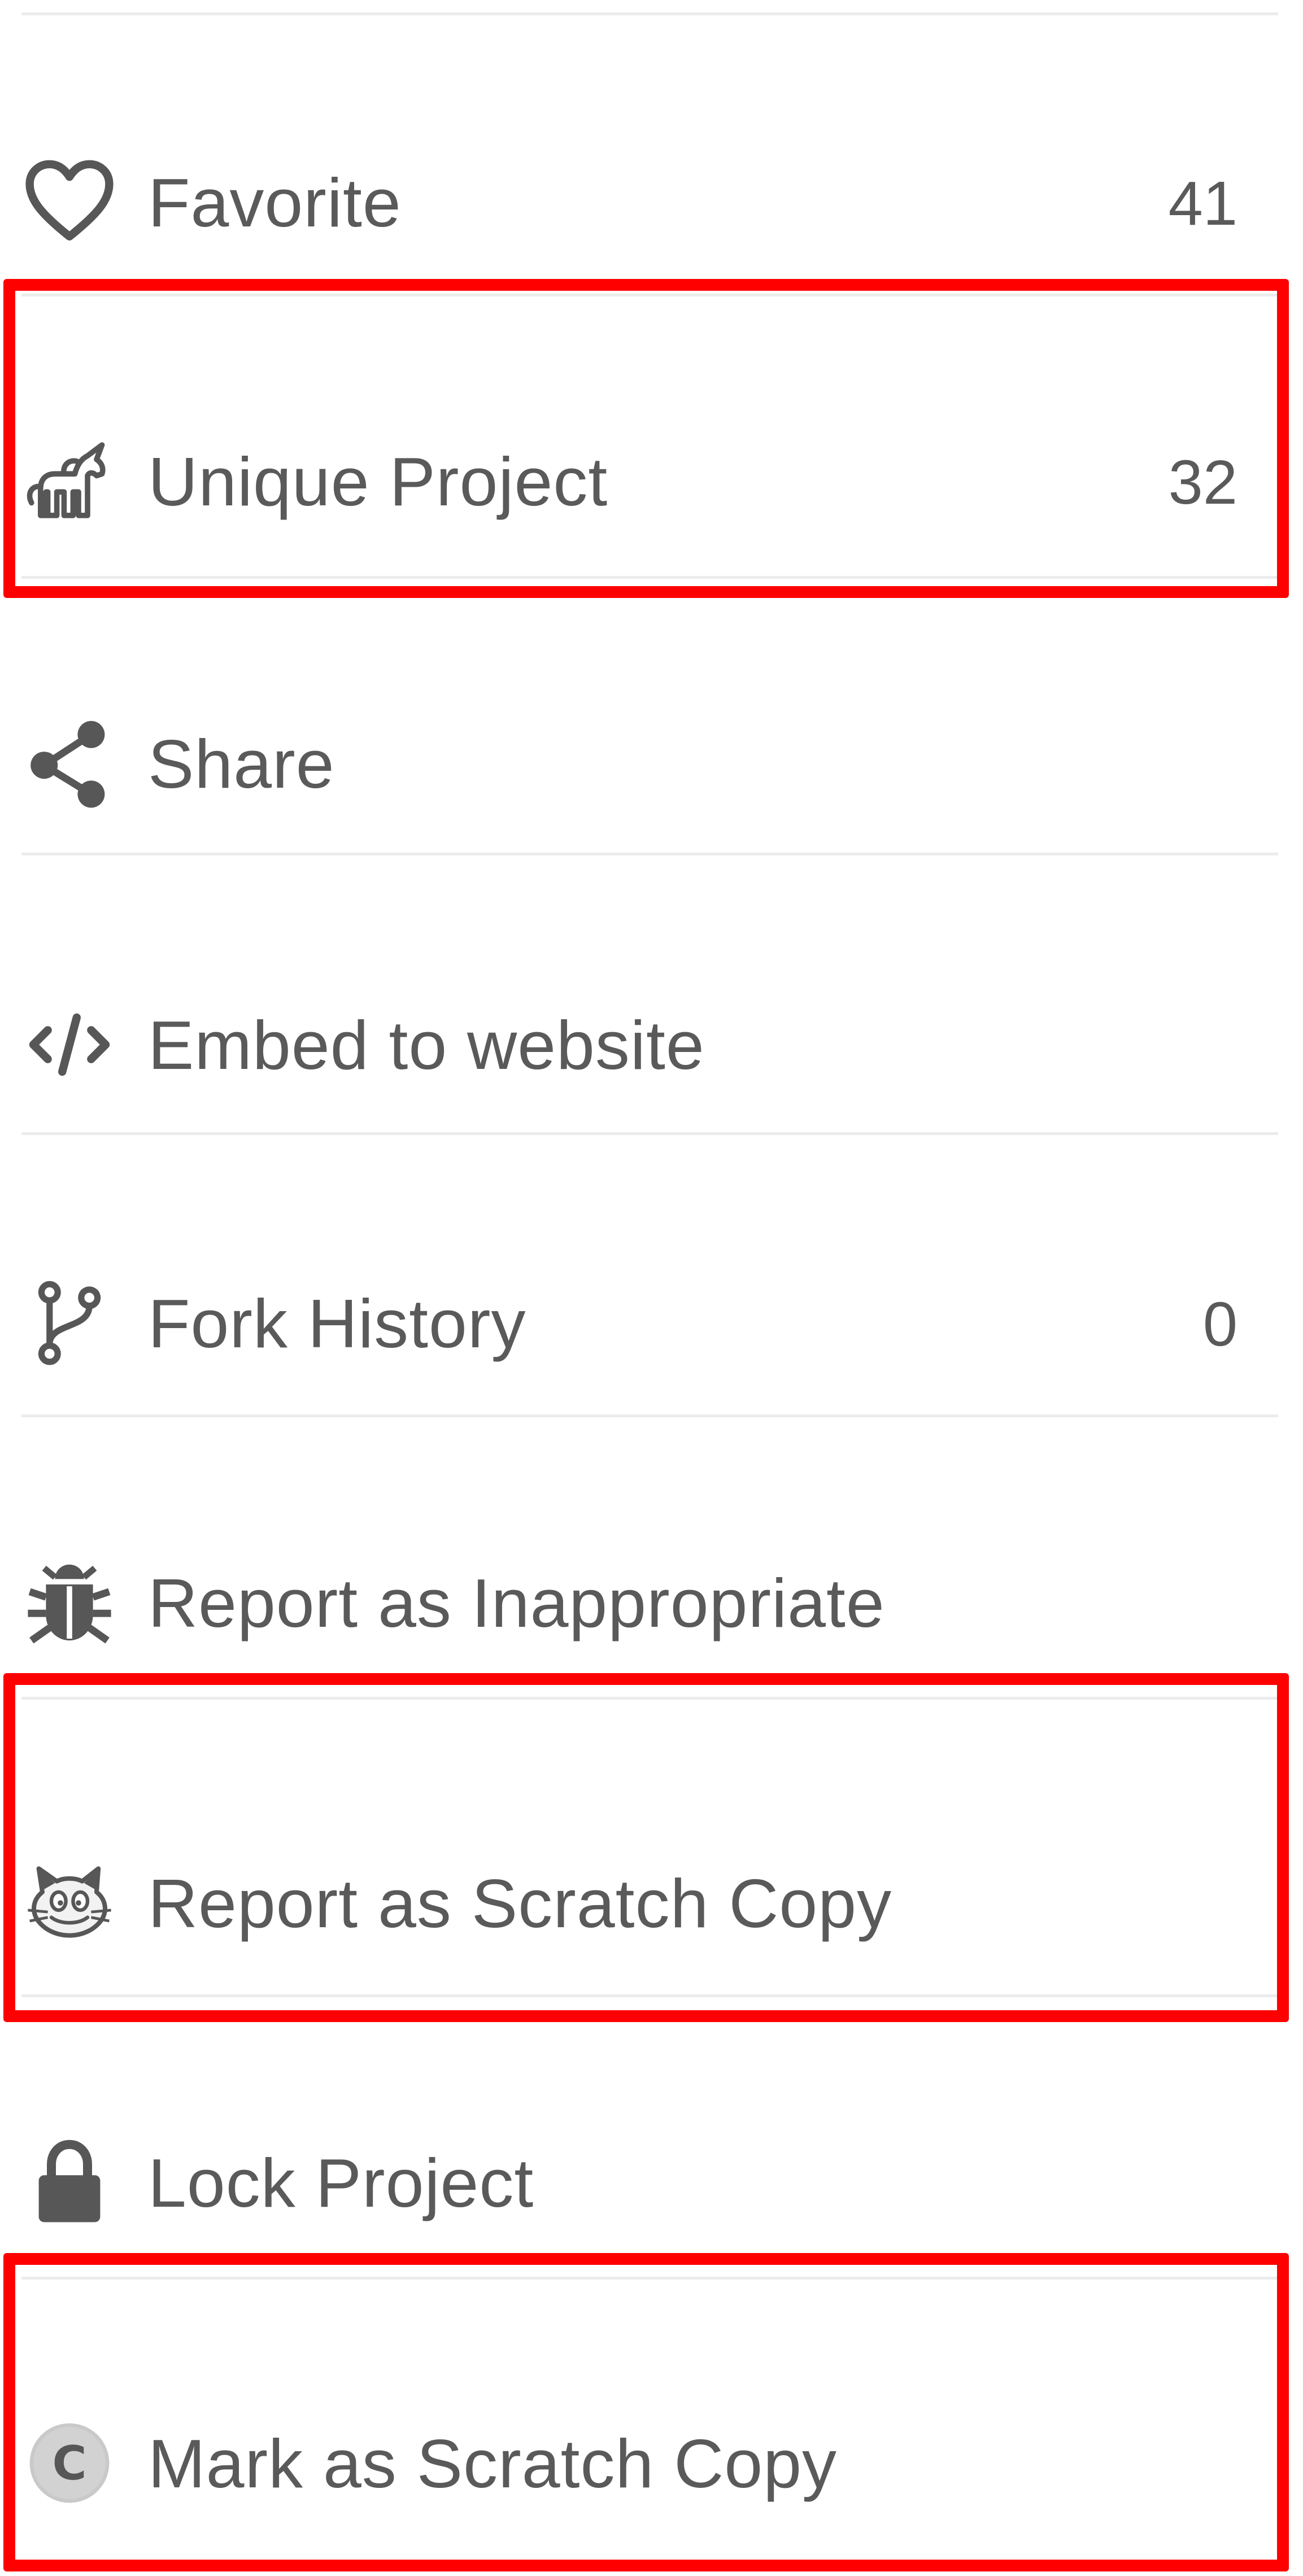  I want to click on mark-scratch-copy-label: Mark as Scratch Copy, so click(493, 2463).